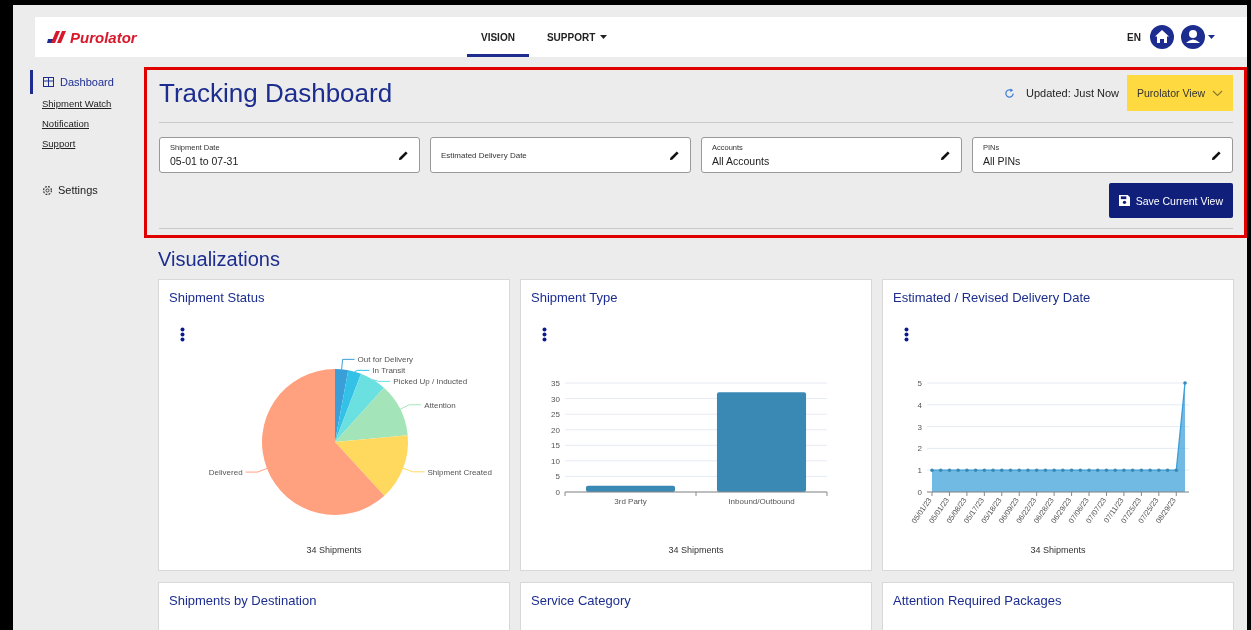 This screenshot has height=630, width=1251. What do you see at coordinates (459, 472) in the screenshot?
I see `slice-label: Shipment Created` at bounding box center [459, 472].